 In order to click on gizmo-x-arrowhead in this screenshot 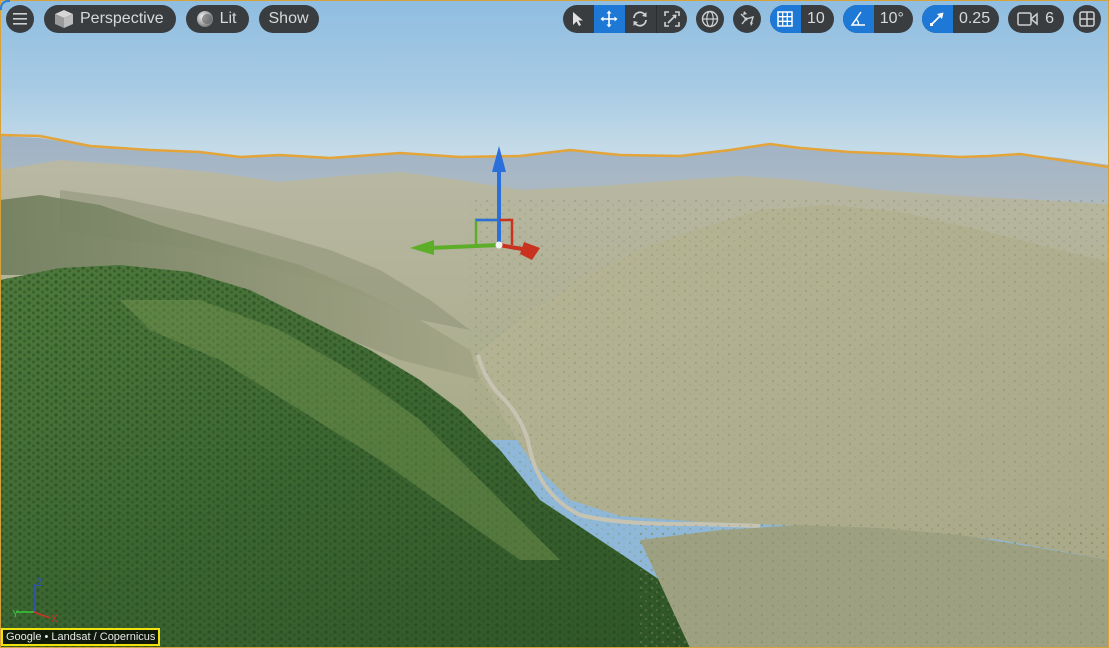, I will do `click(530, 251)`.